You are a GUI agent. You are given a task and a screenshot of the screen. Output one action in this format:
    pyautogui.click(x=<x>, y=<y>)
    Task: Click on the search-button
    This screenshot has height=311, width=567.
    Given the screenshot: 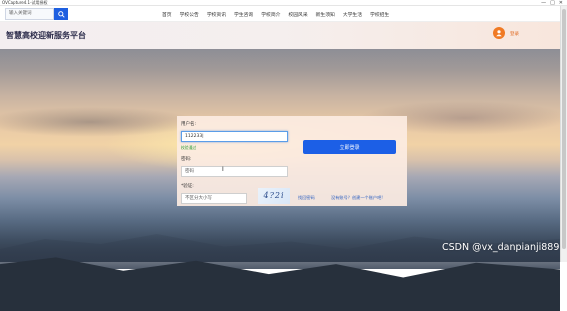 What is the action you would take?
    pyautogui.click(x=61, y=14)
    